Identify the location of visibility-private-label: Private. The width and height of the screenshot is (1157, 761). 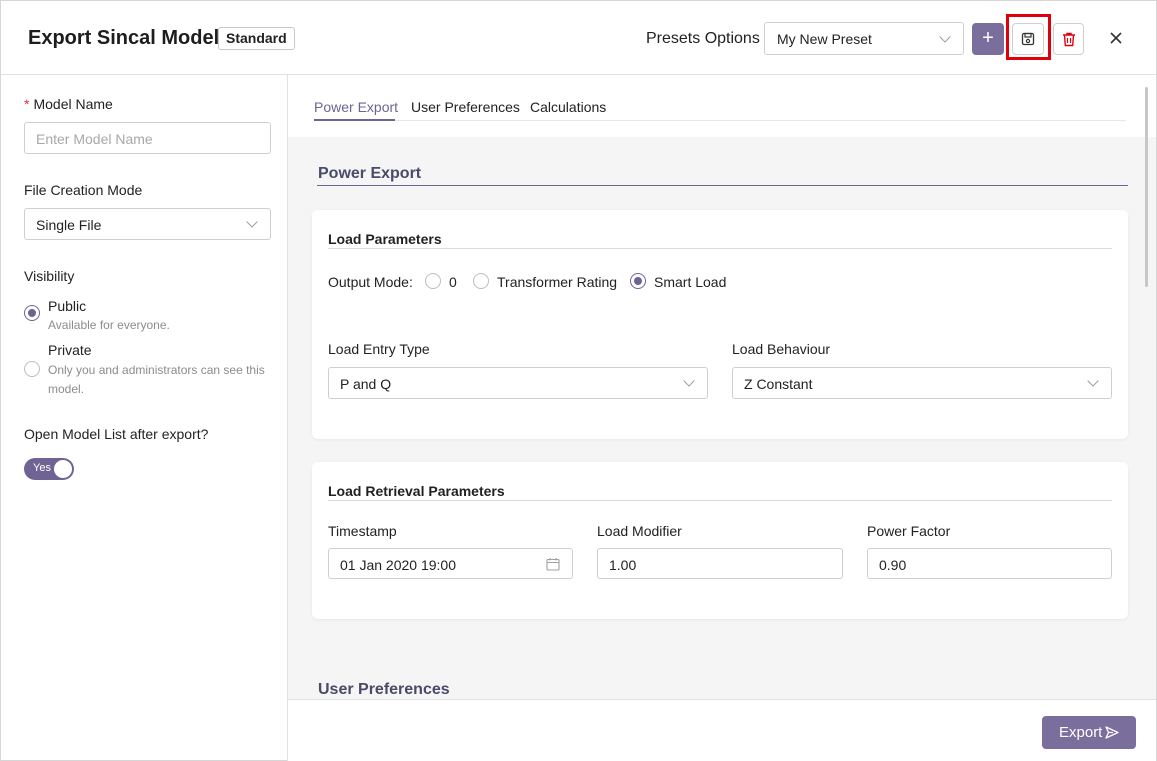
(70, 350).